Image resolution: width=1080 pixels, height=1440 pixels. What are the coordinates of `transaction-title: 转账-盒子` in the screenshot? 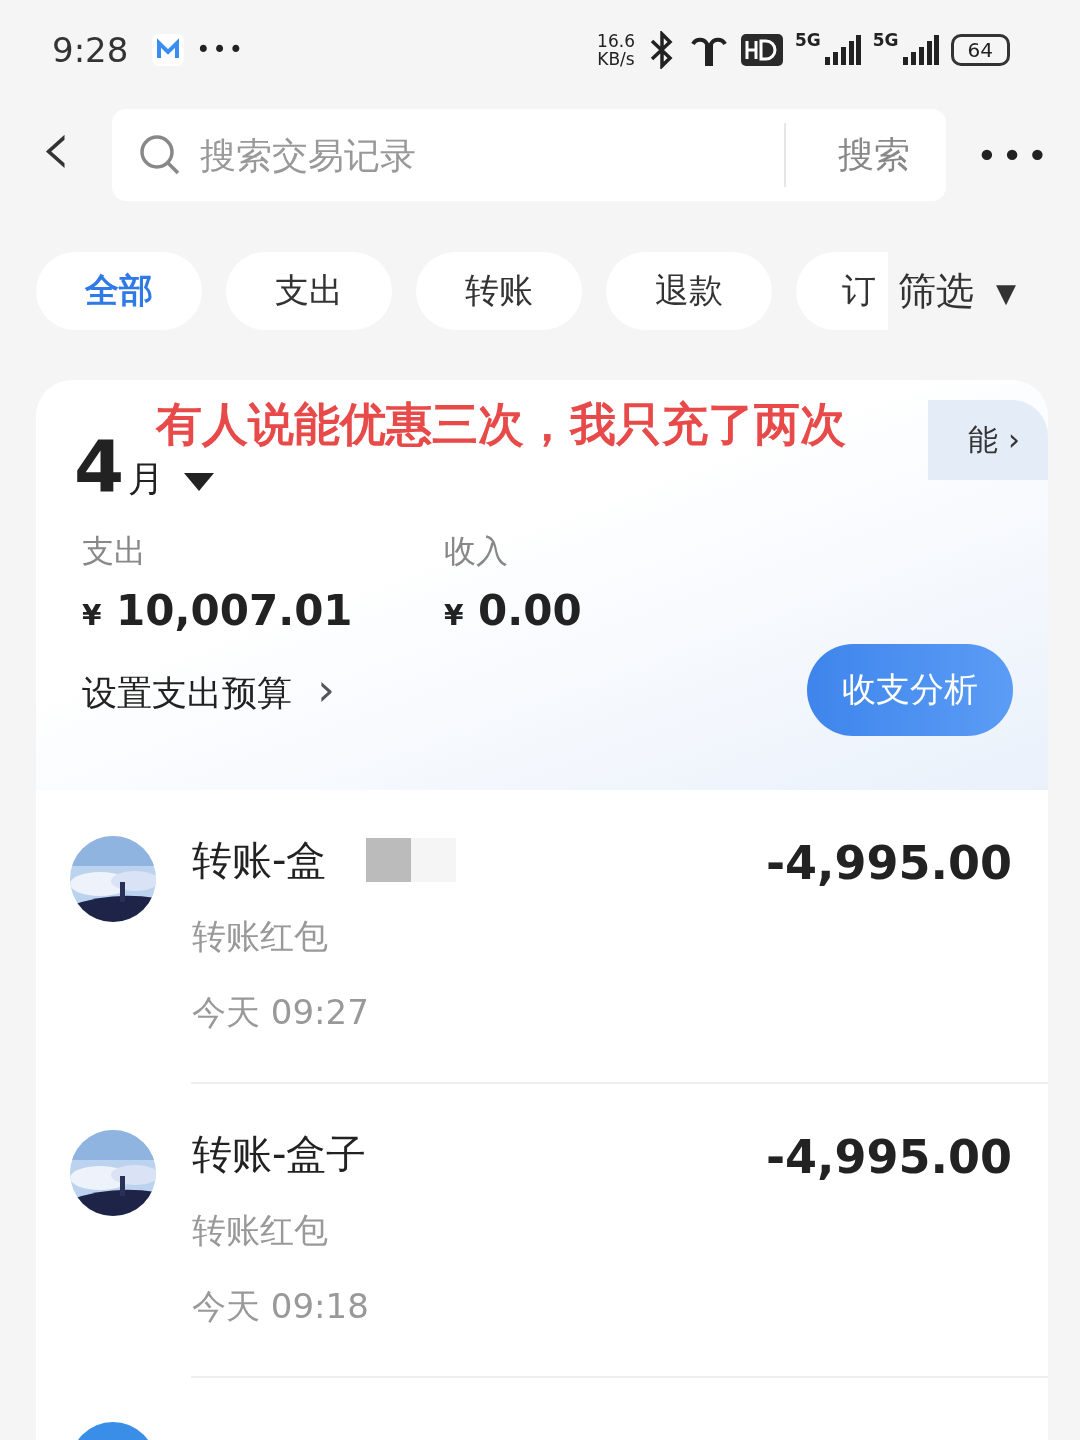 It's located at (279, 1154).